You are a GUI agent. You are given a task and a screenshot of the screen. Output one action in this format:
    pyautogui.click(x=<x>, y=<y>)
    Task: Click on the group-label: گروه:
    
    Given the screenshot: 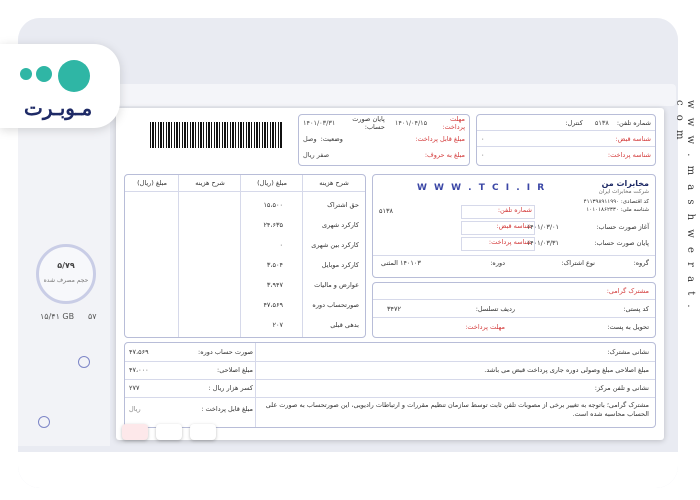 What is the action you would take?
    pyautogui.click(x=641, y=263)
    